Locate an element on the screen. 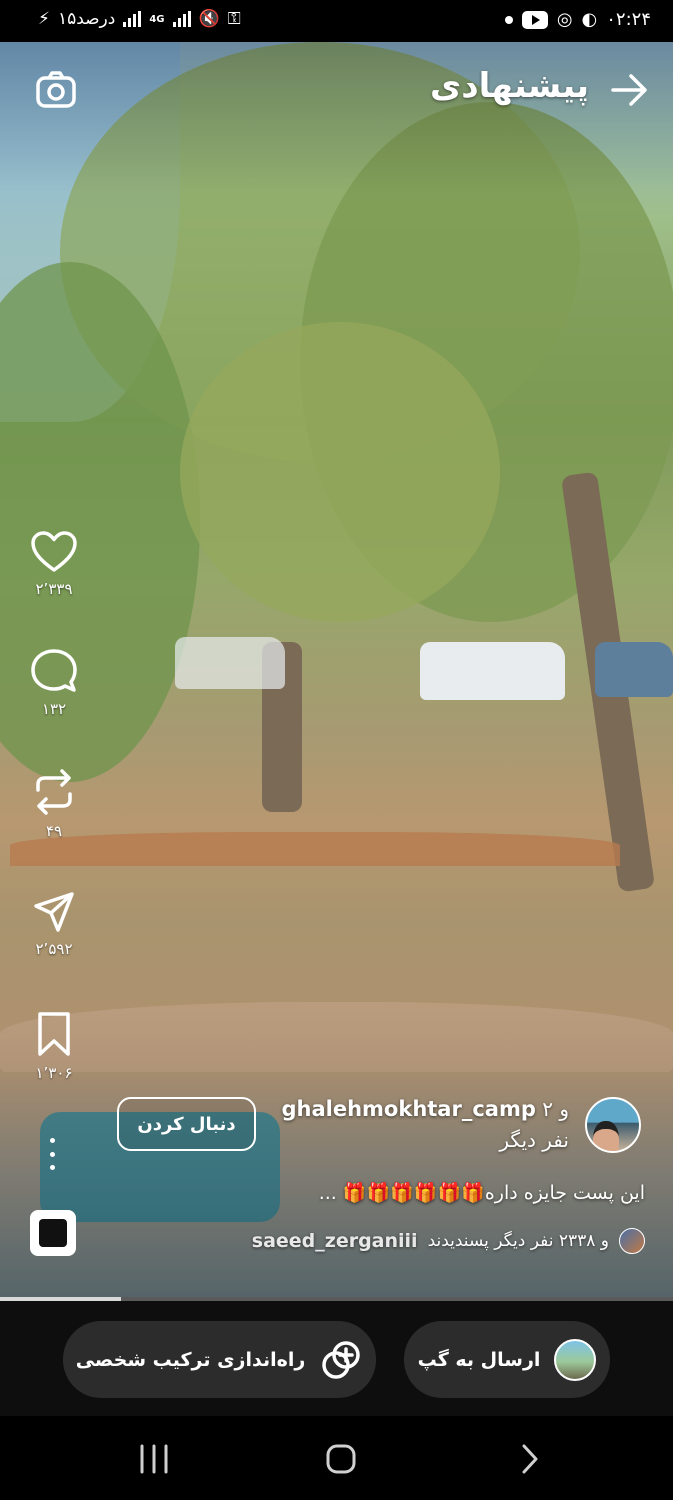 Image resolution: width=673 pixels, height=1500 pixels. status-left: ⚡ ۱۵درصد 4G 🔇 ⚿ is located at coordinates (139, 19).